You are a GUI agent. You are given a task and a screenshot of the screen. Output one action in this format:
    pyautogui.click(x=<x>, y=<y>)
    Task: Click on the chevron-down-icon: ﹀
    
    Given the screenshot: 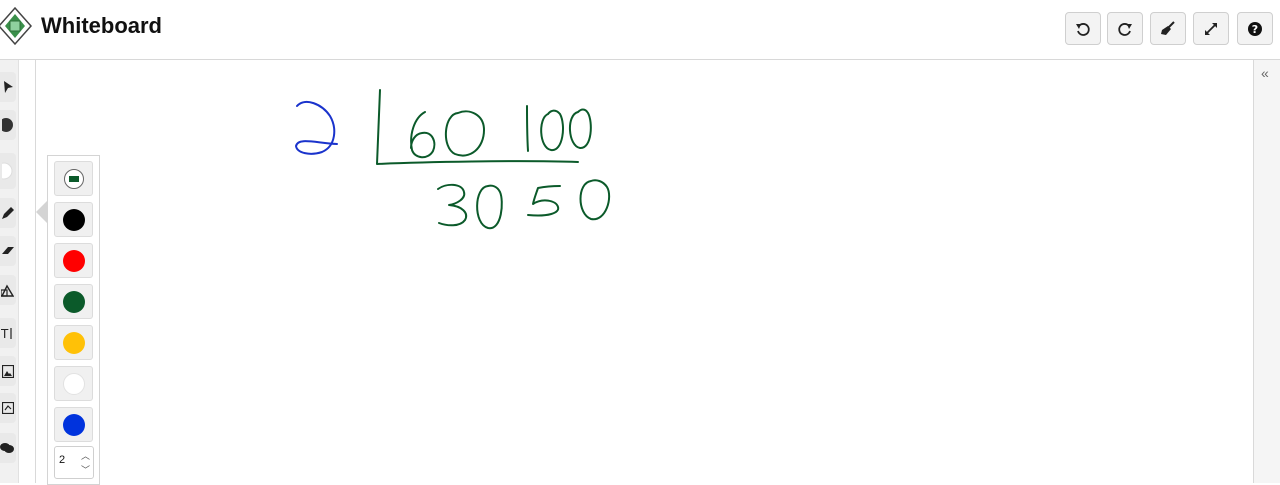 What is the action you would take?
    pyautogui.click(x=85, y=470)
    